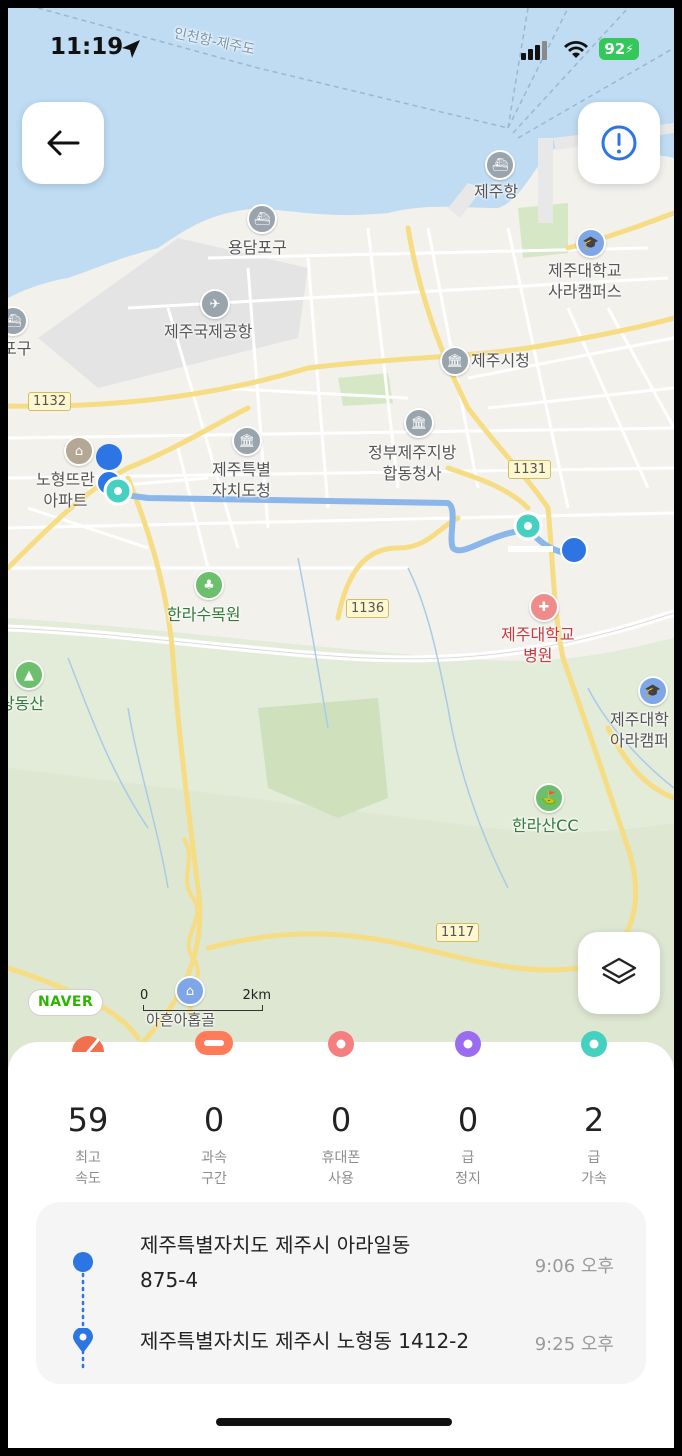  Describe the element at coordinates (576, 49) in the screenshot. I see `wifi-icon` at that location.